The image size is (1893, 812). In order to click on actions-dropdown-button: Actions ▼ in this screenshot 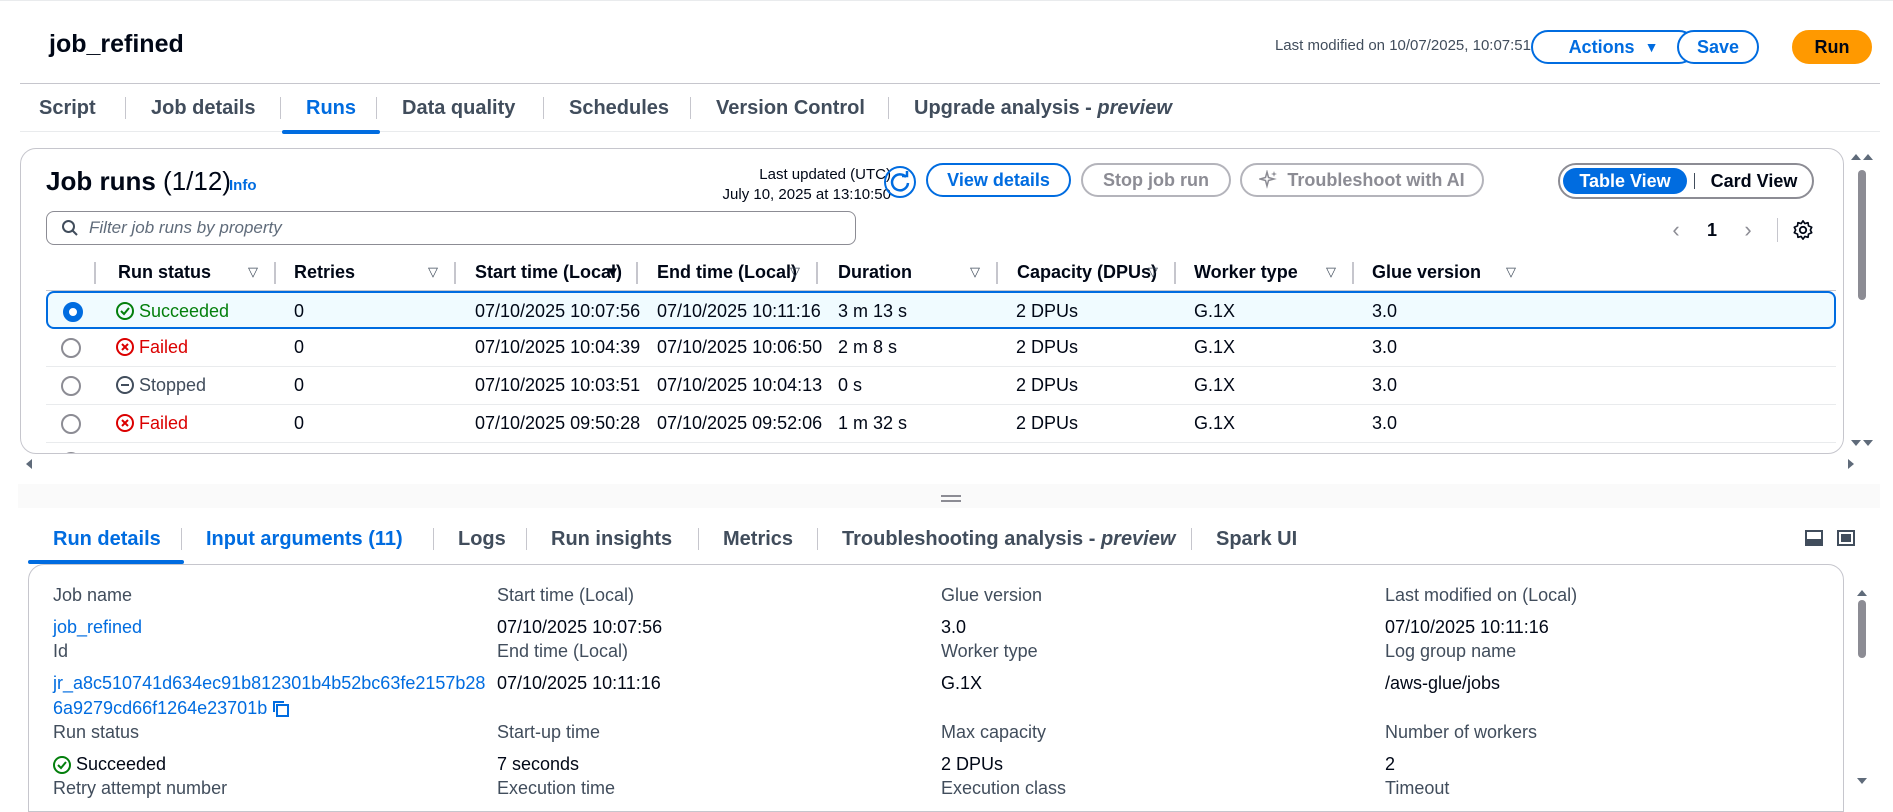, I will do `click(1613, 47)`.